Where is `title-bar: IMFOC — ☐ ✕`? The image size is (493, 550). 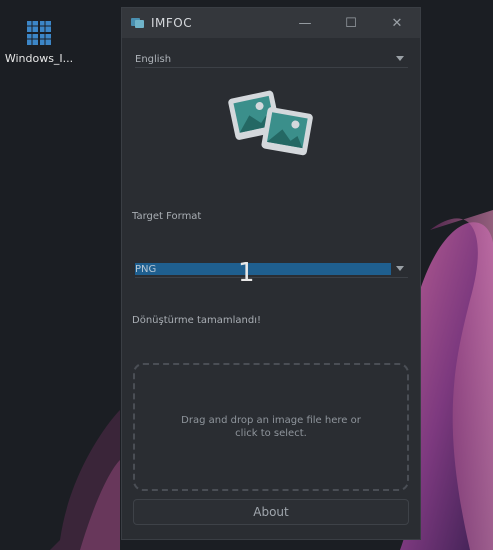
title-bar: IMFOC — ☐ ✕ is located at coordinates (271, 23).